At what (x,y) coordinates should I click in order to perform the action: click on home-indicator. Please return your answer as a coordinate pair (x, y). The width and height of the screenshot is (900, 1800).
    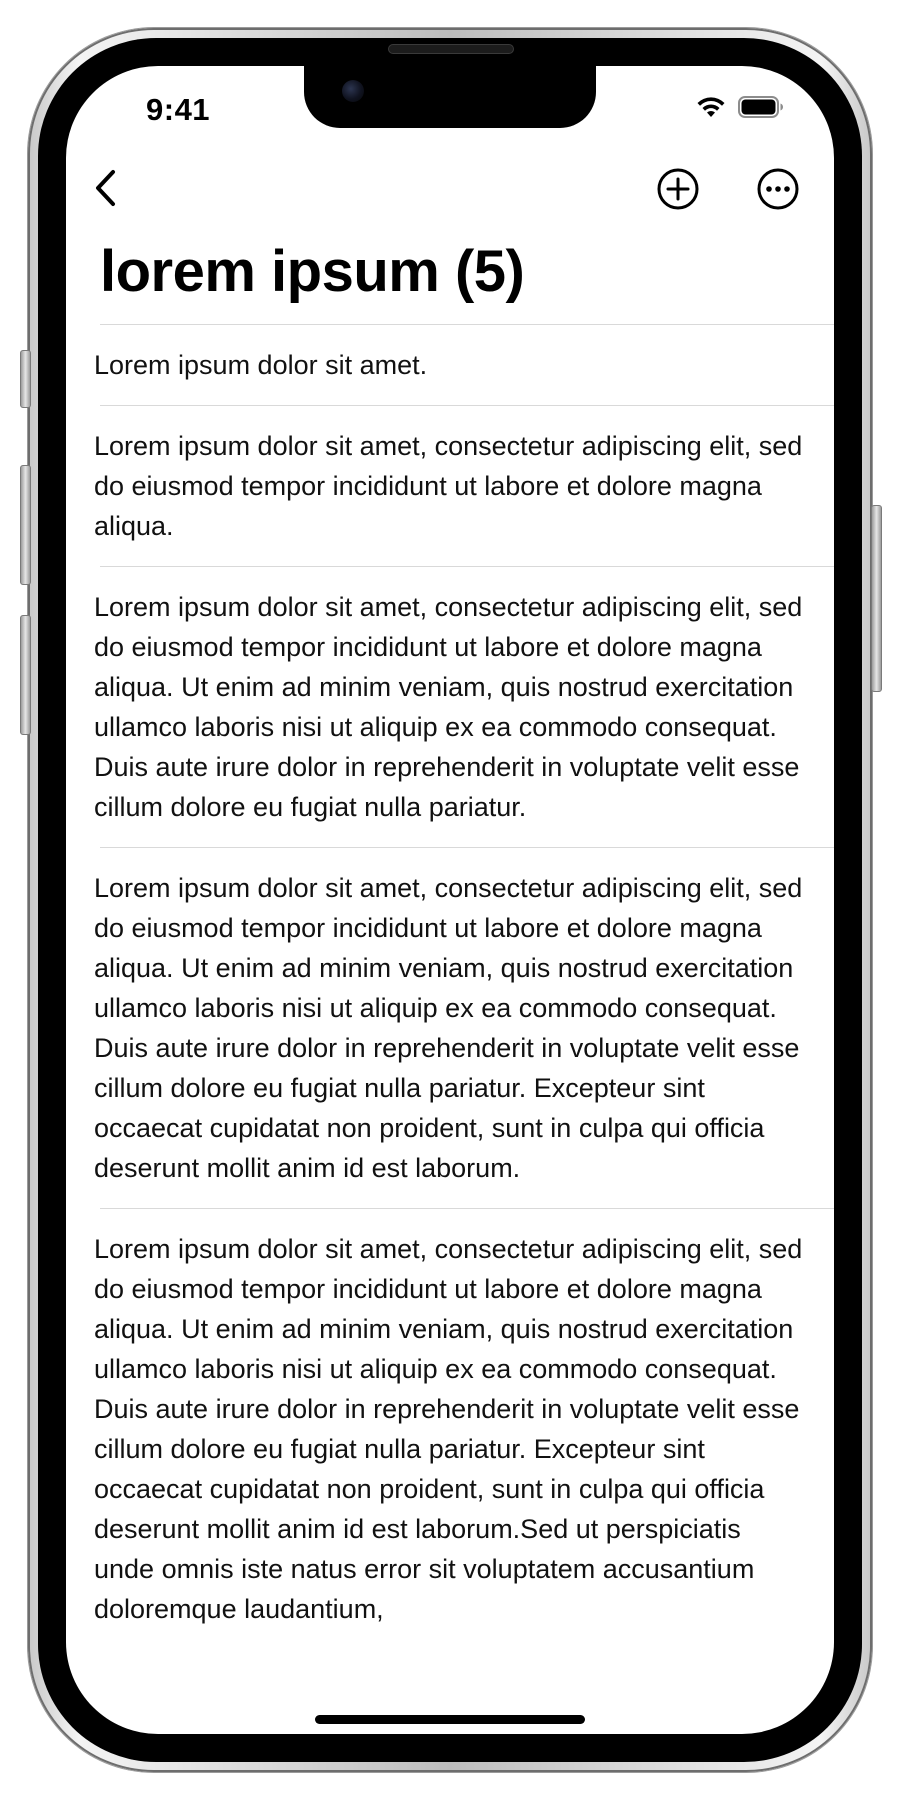
    Looking at the image, I should click on (450, 1719).